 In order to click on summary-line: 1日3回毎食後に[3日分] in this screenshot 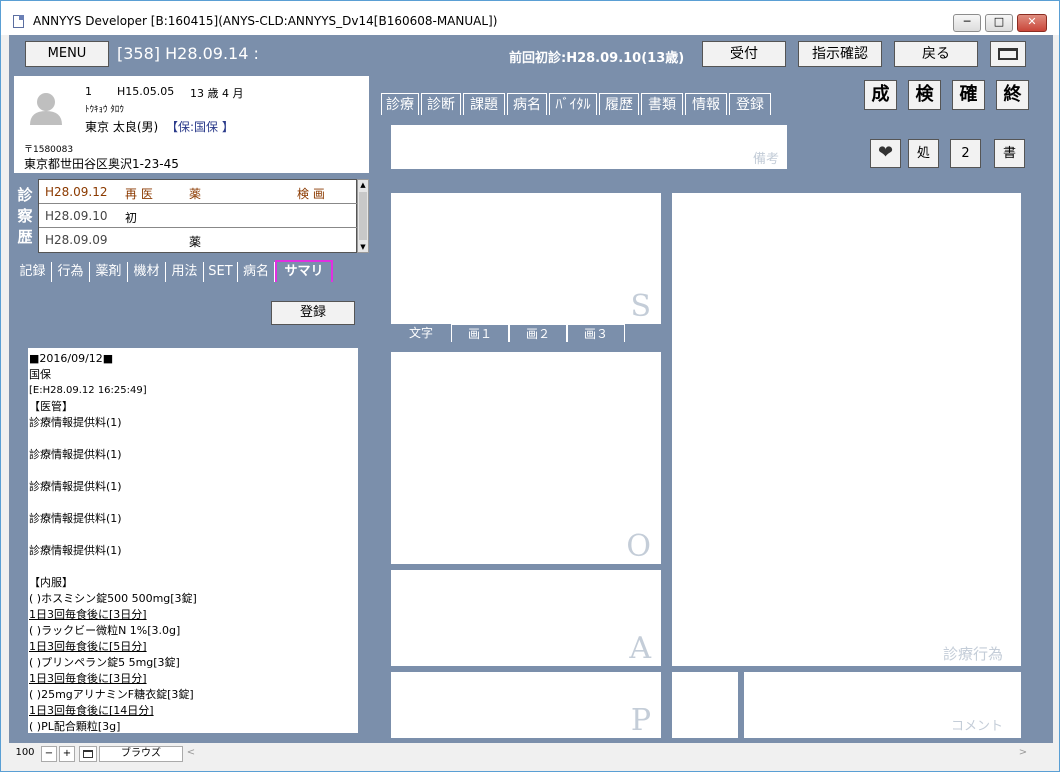, I will do `click(88, 678)`.